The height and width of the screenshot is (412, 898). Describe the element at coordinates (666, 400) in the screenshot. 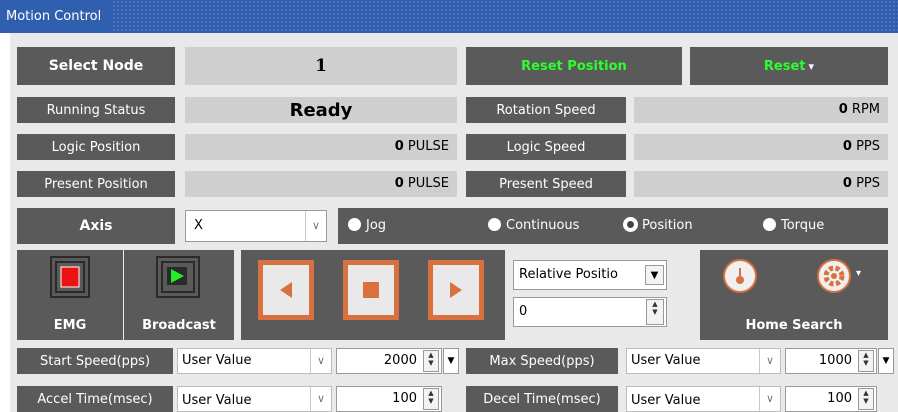

I see `decel-time-mode-value: User Value` at that location.